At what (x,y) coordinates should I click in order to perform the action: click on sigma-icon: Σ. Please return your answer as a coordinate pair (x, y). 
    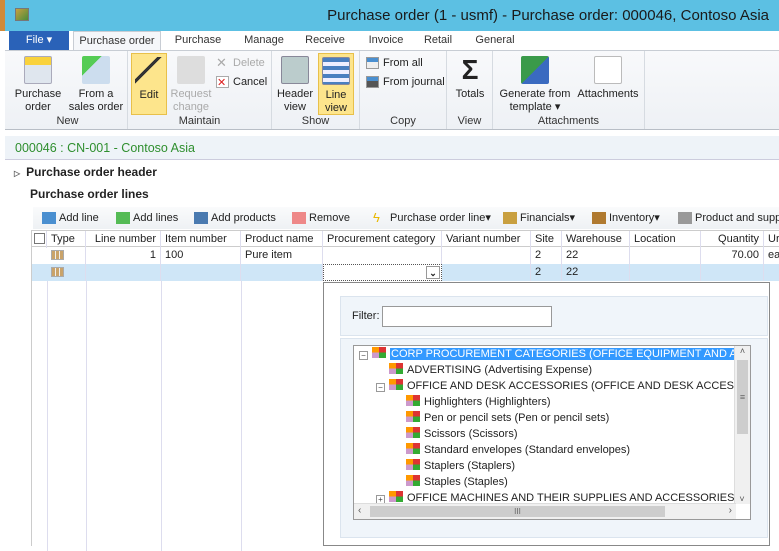
    Looking at the image, I should click on (470, 69).